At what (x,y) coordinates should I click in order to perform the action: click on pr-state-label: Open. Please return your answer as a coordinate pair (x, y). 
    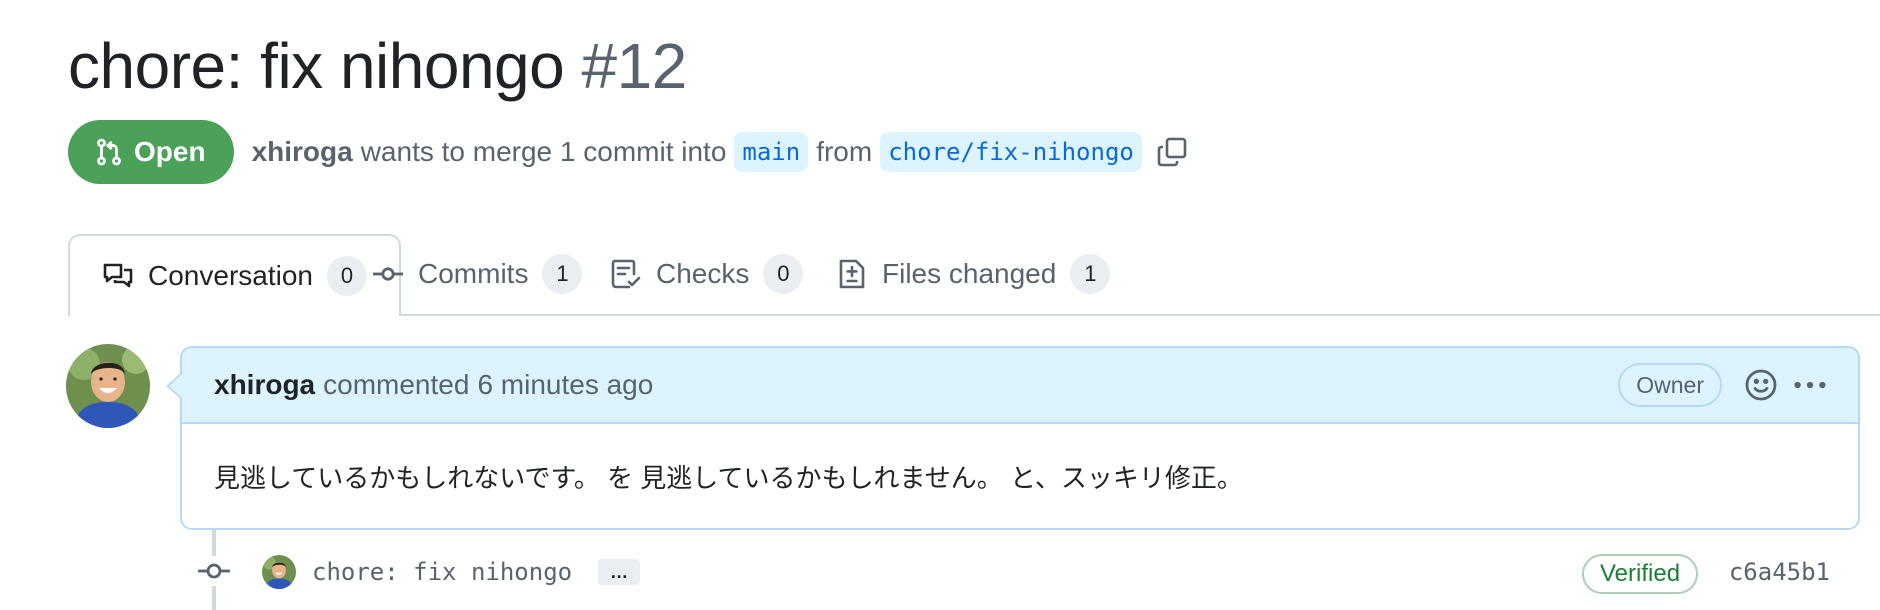
    Looking at the image, I should click on (170, 151).